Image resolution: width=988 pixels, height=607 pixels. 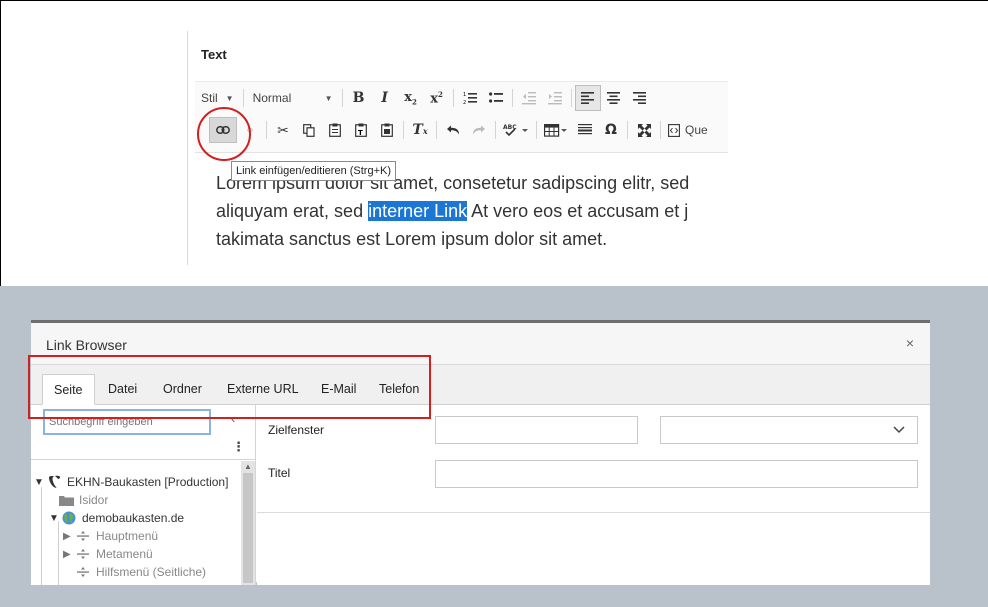 I want to click on svg-text: 2, so click(x=464, y=102).